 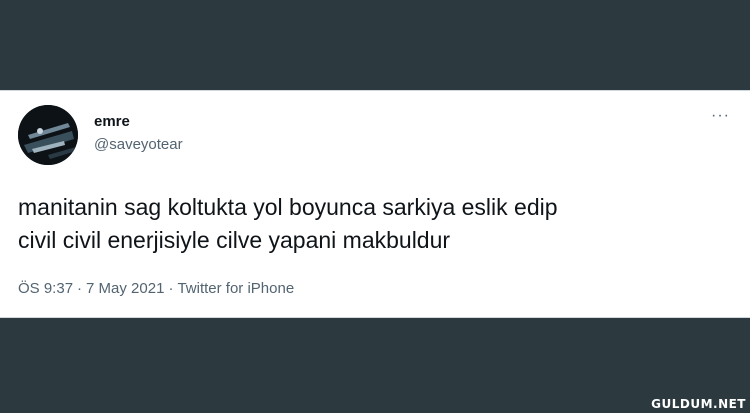 I want to click on avatar-image, so click(x=48, y=135).